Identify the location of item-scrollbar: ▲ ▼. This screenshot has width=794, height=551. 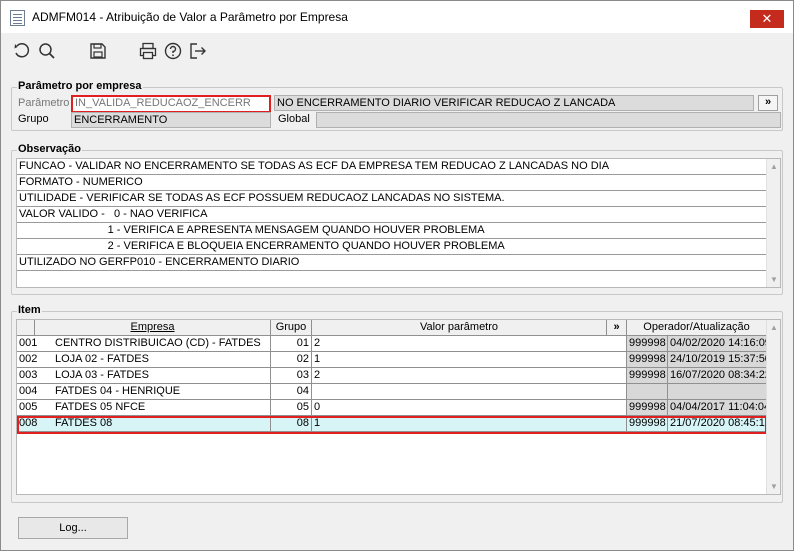
(773, 407).